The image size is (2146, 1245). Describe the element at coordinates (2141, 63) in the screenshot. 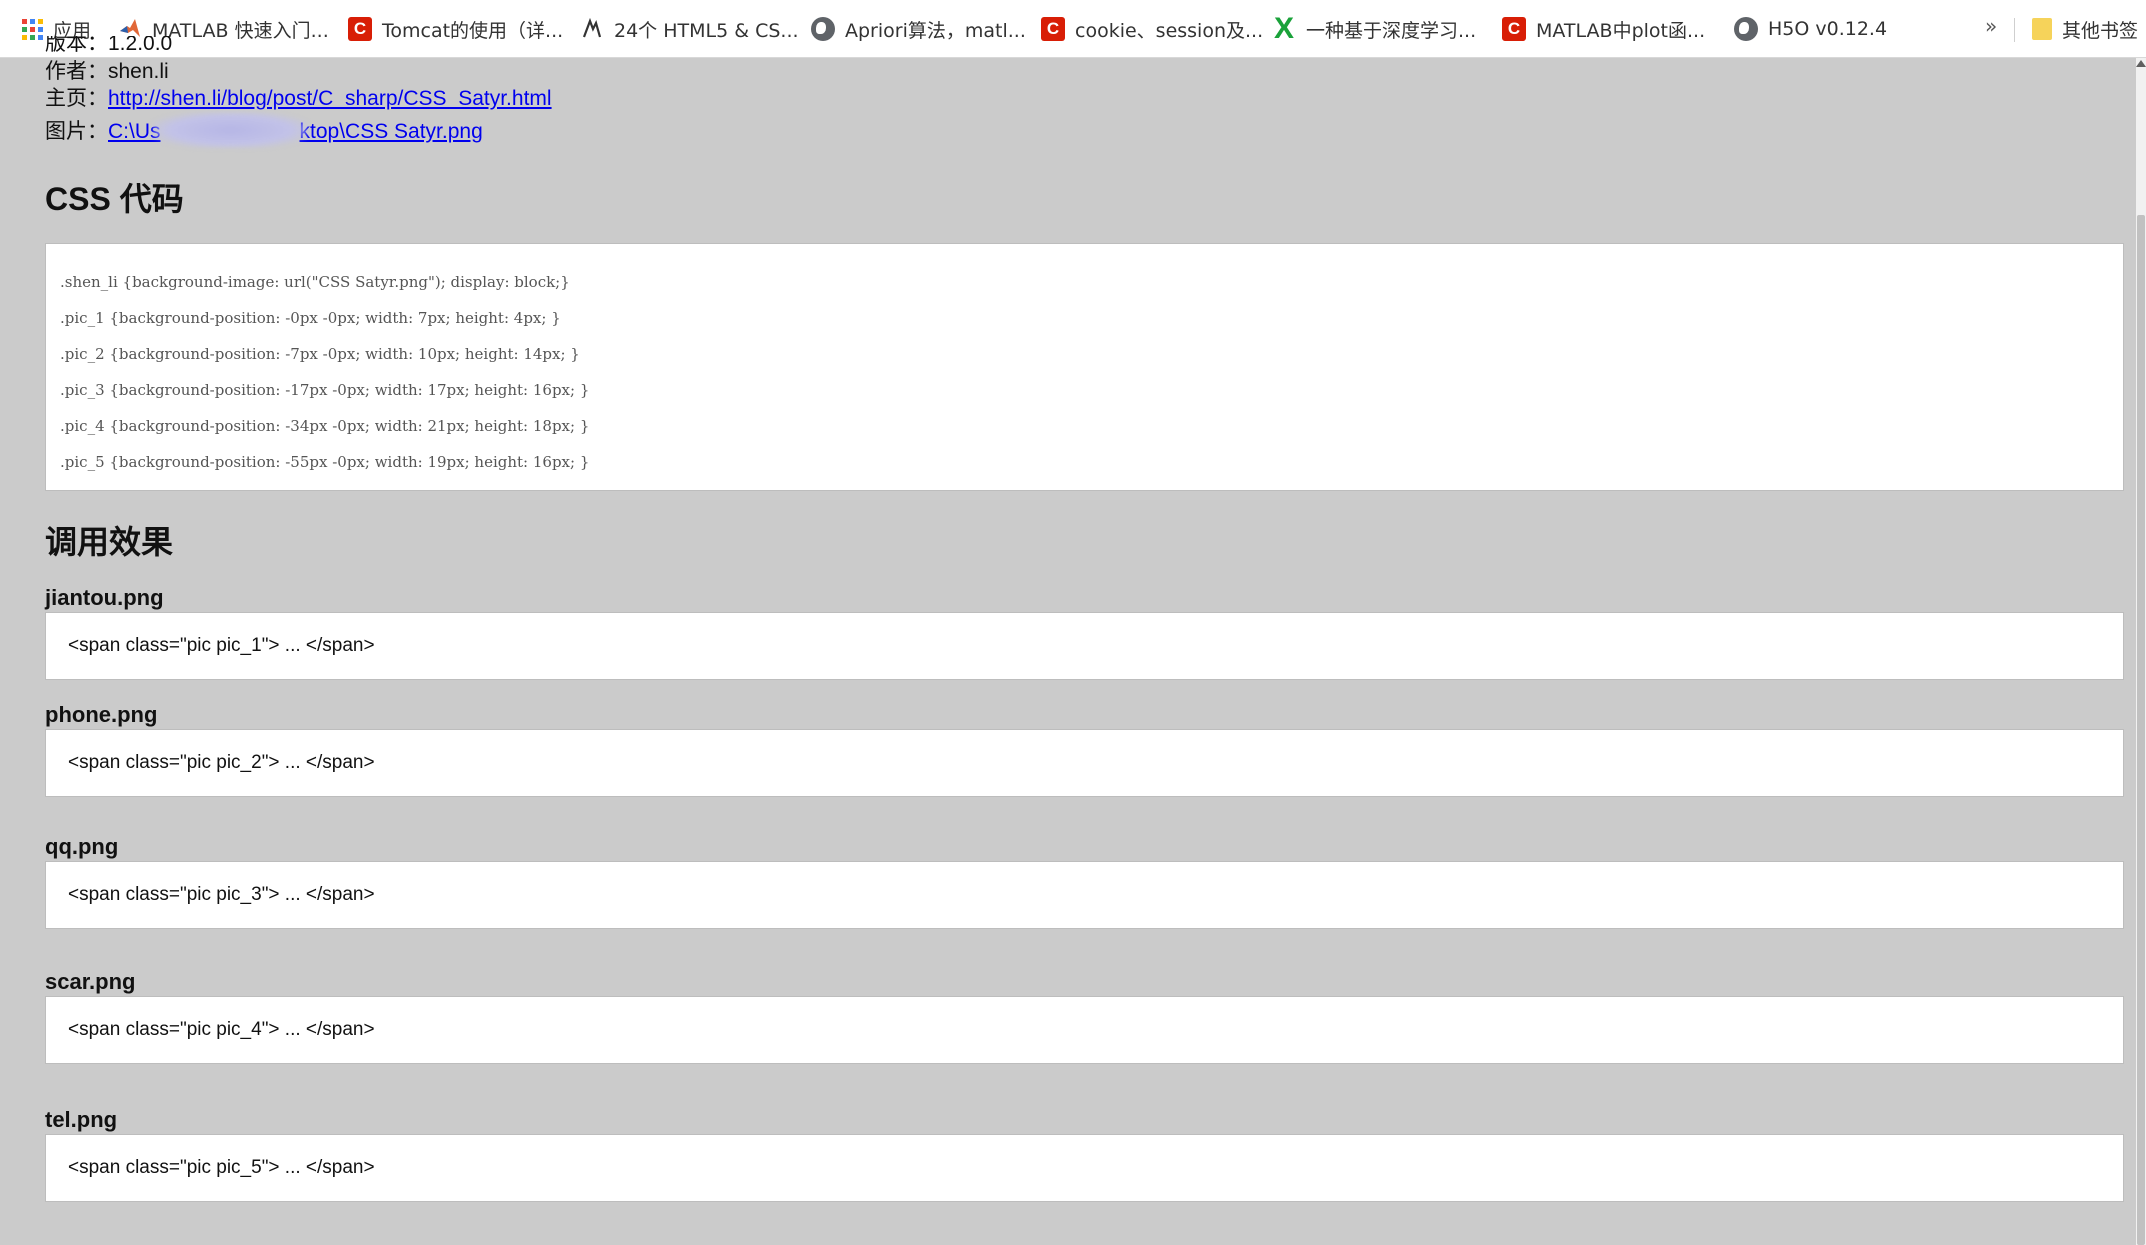

I see `scroll-up-arrow-icon` at that location.